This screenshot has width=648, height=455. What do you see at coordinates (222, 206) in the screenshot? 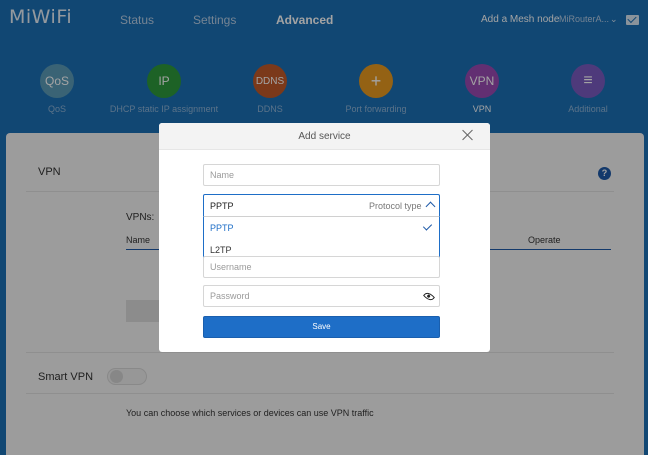
I see `protocol-value: PPTP` at bounding box center [222, 206].